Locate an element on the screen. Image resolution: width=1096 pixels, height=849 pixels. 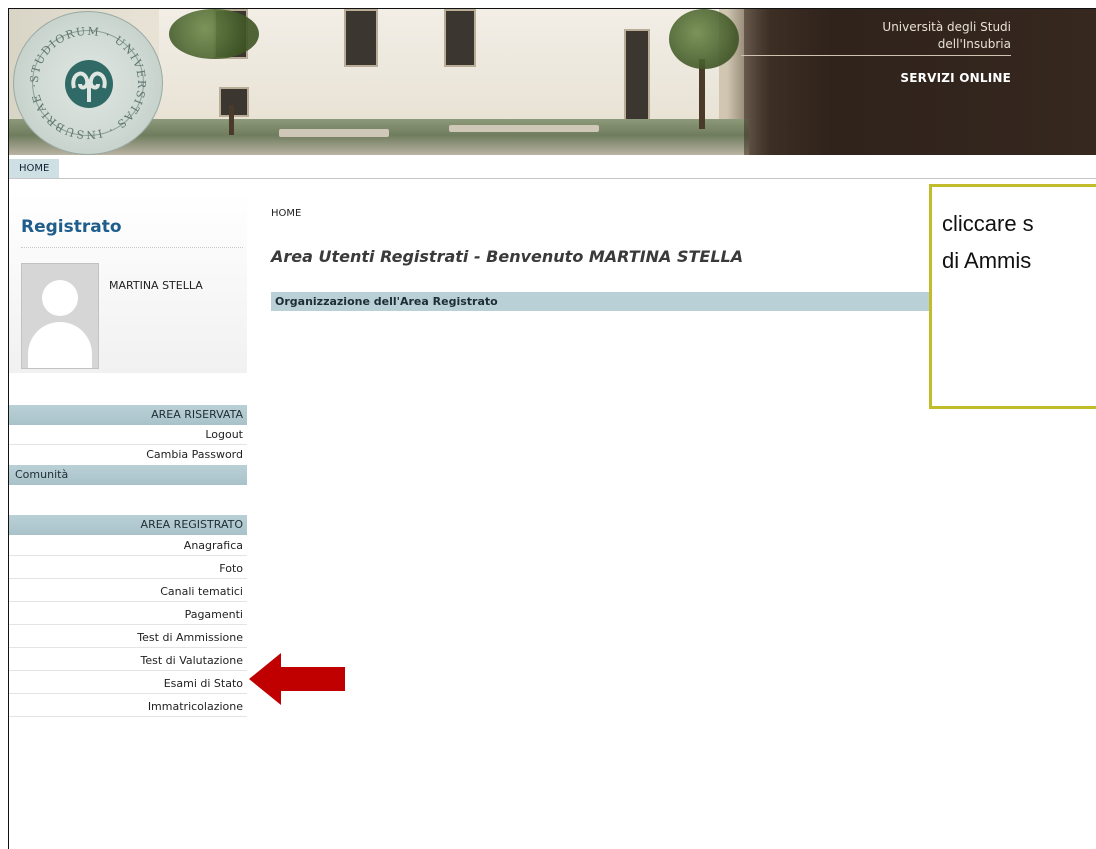
university-seal-logo: STUDIORUM · UNIVERSITAS · INSUBRIAE · is located at coordinates (88, 83).